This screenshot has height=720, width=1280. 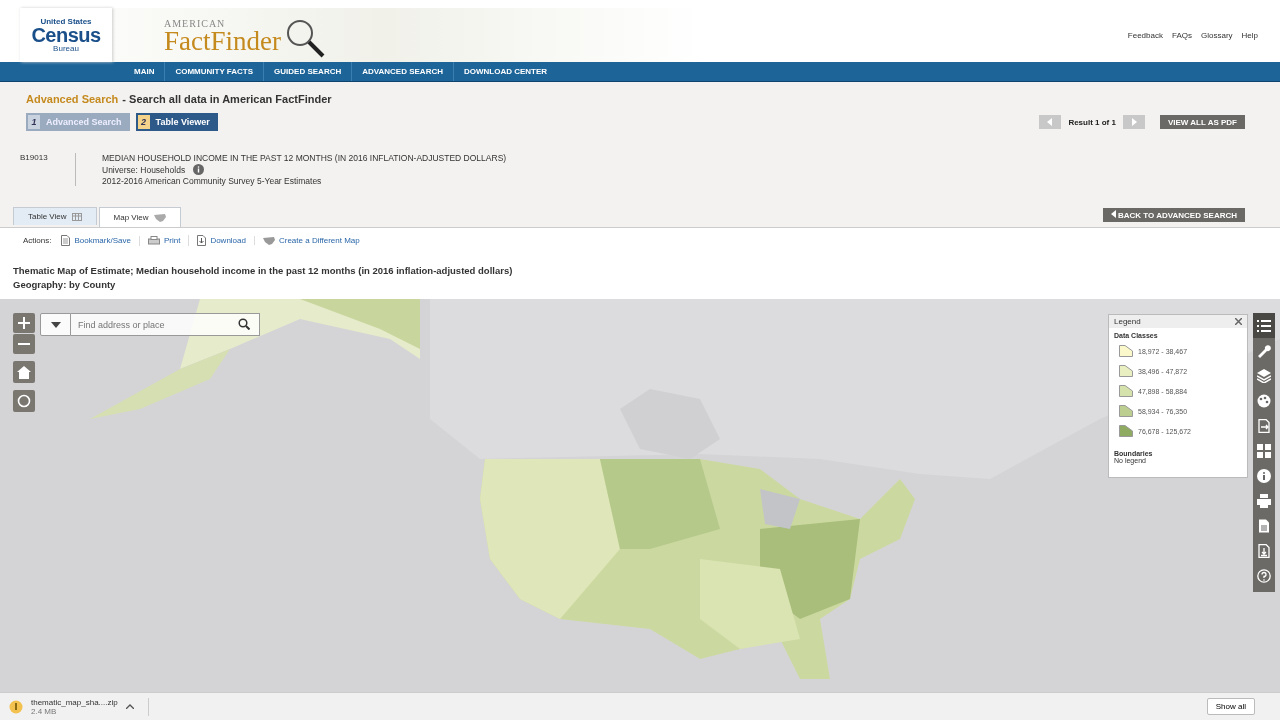 I want to click on nav-item: COMMUNITY FACTS, so click(x=215, y=71).